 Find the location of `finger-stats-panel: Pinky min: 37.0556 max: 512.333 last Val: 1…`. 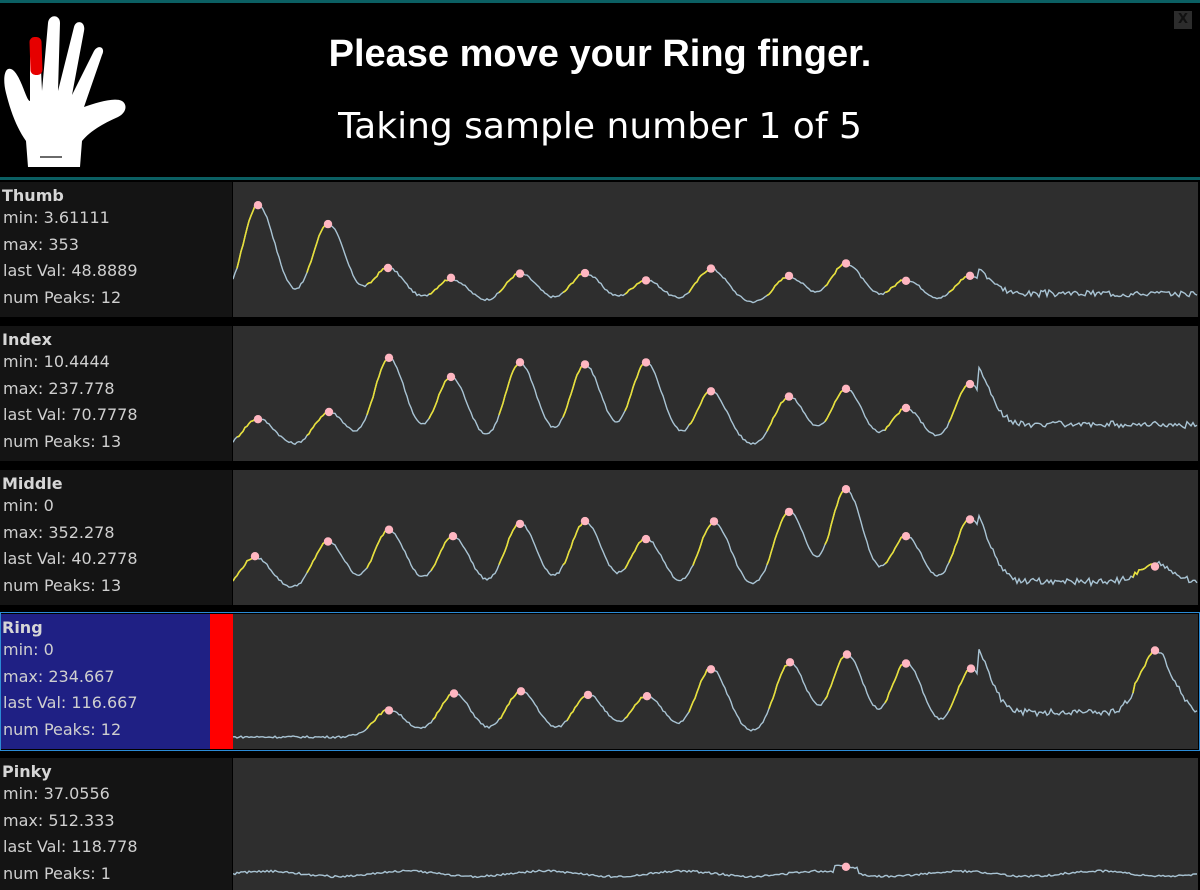

finger-stats-panel: Pinky min: 37.0556 max: 512.333 last Val: 1… is located at coordinates (116, 824).